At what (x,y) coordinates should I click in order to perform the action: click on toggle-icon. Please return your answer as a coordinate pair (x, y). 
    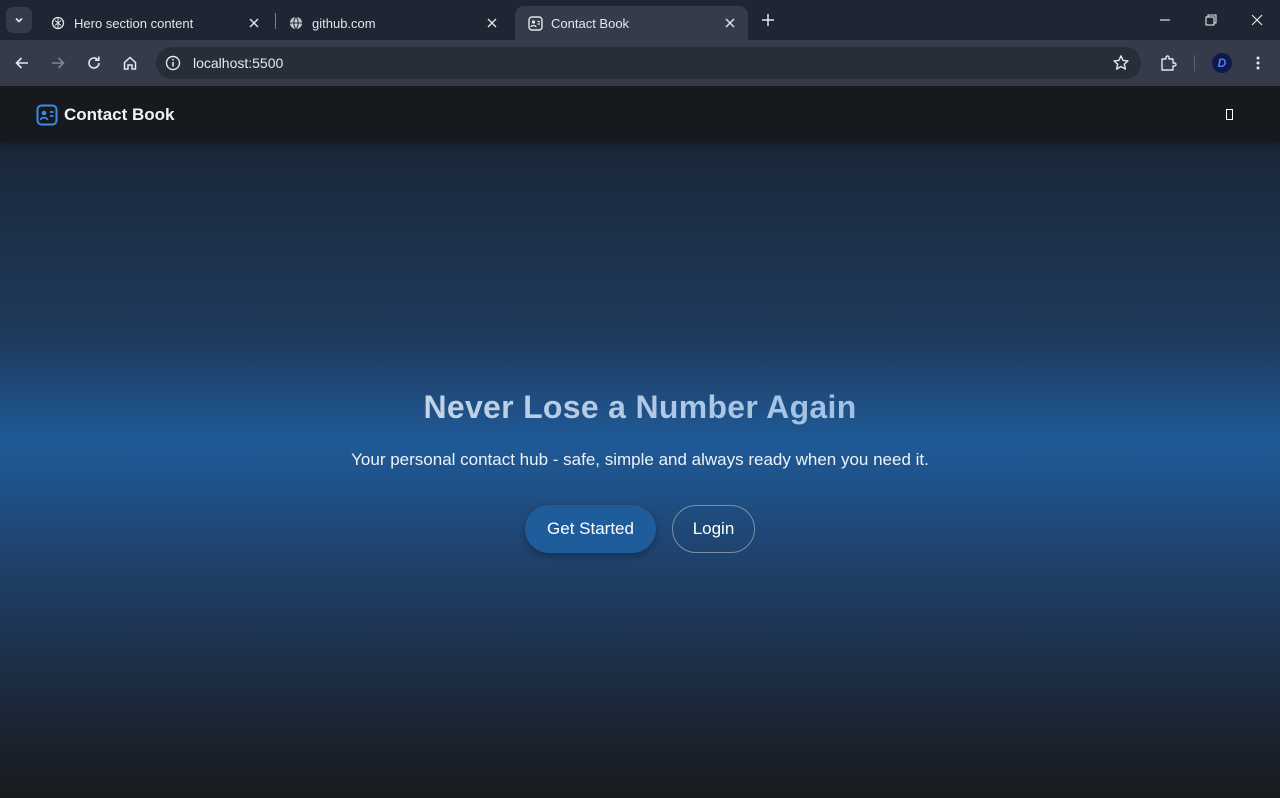
    Looking at the image, I should click on (1229, 114).